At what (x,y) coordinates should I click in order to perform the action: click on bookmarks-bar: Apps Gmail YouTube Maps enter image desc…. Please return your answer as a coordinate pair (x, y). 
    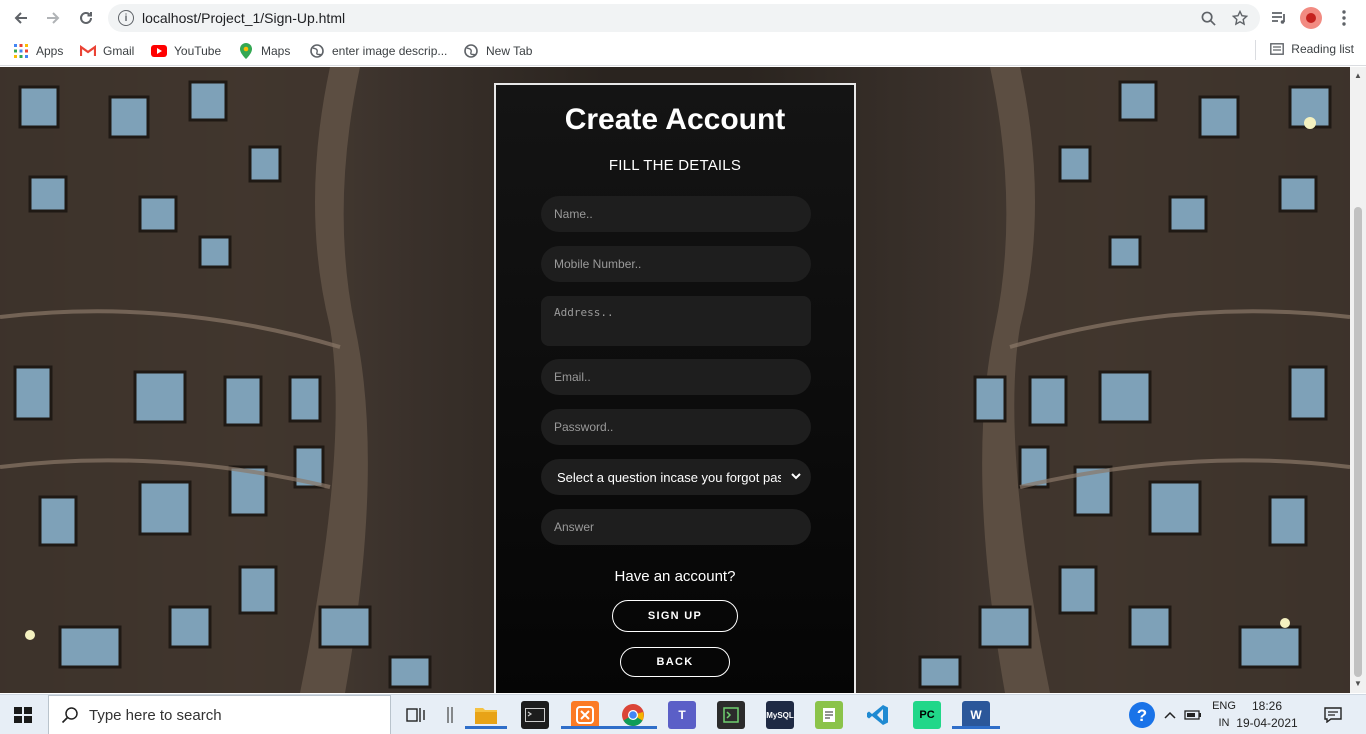
    Looking at the image, I should click on (683, 51).